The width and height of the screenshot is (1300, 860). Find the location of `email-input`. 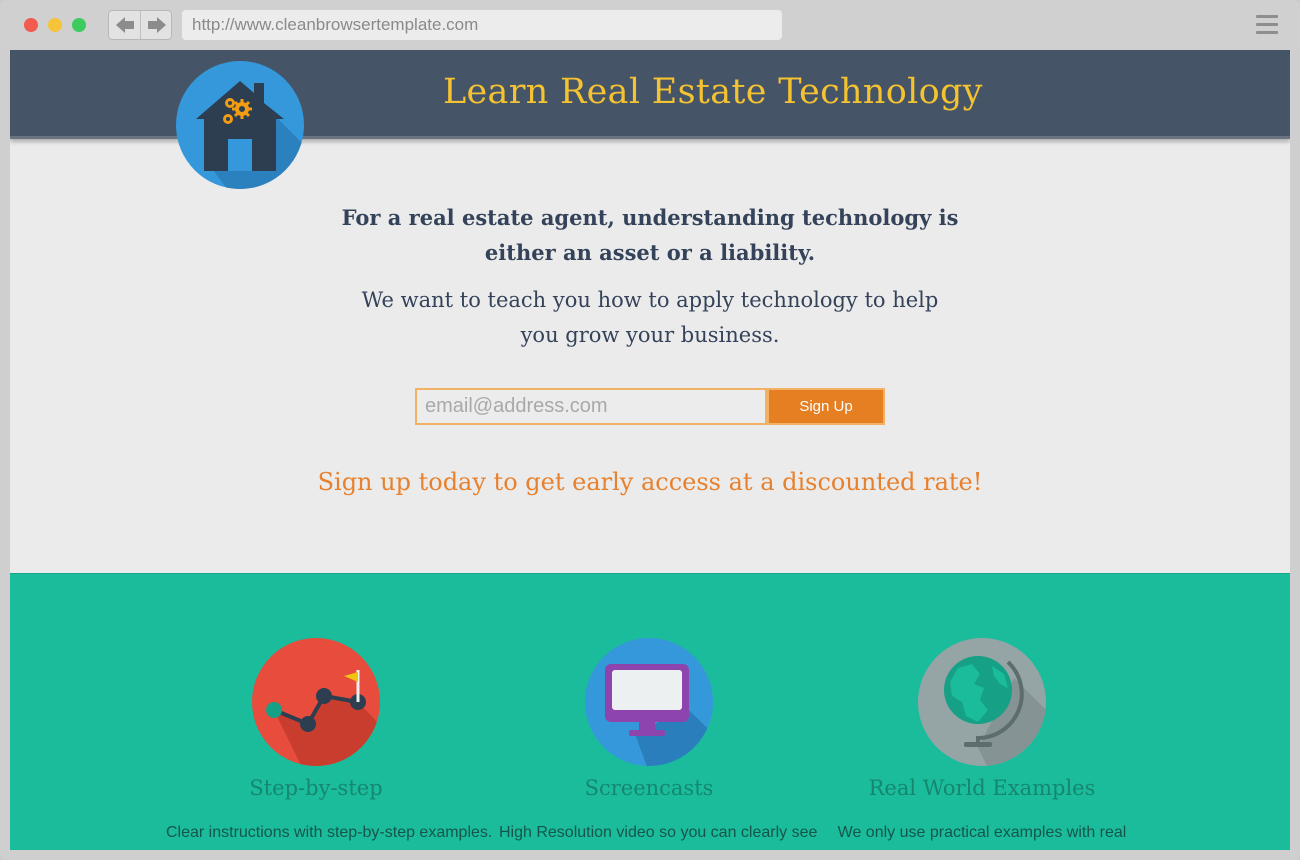

email-input is located at coordinates (591, 406).